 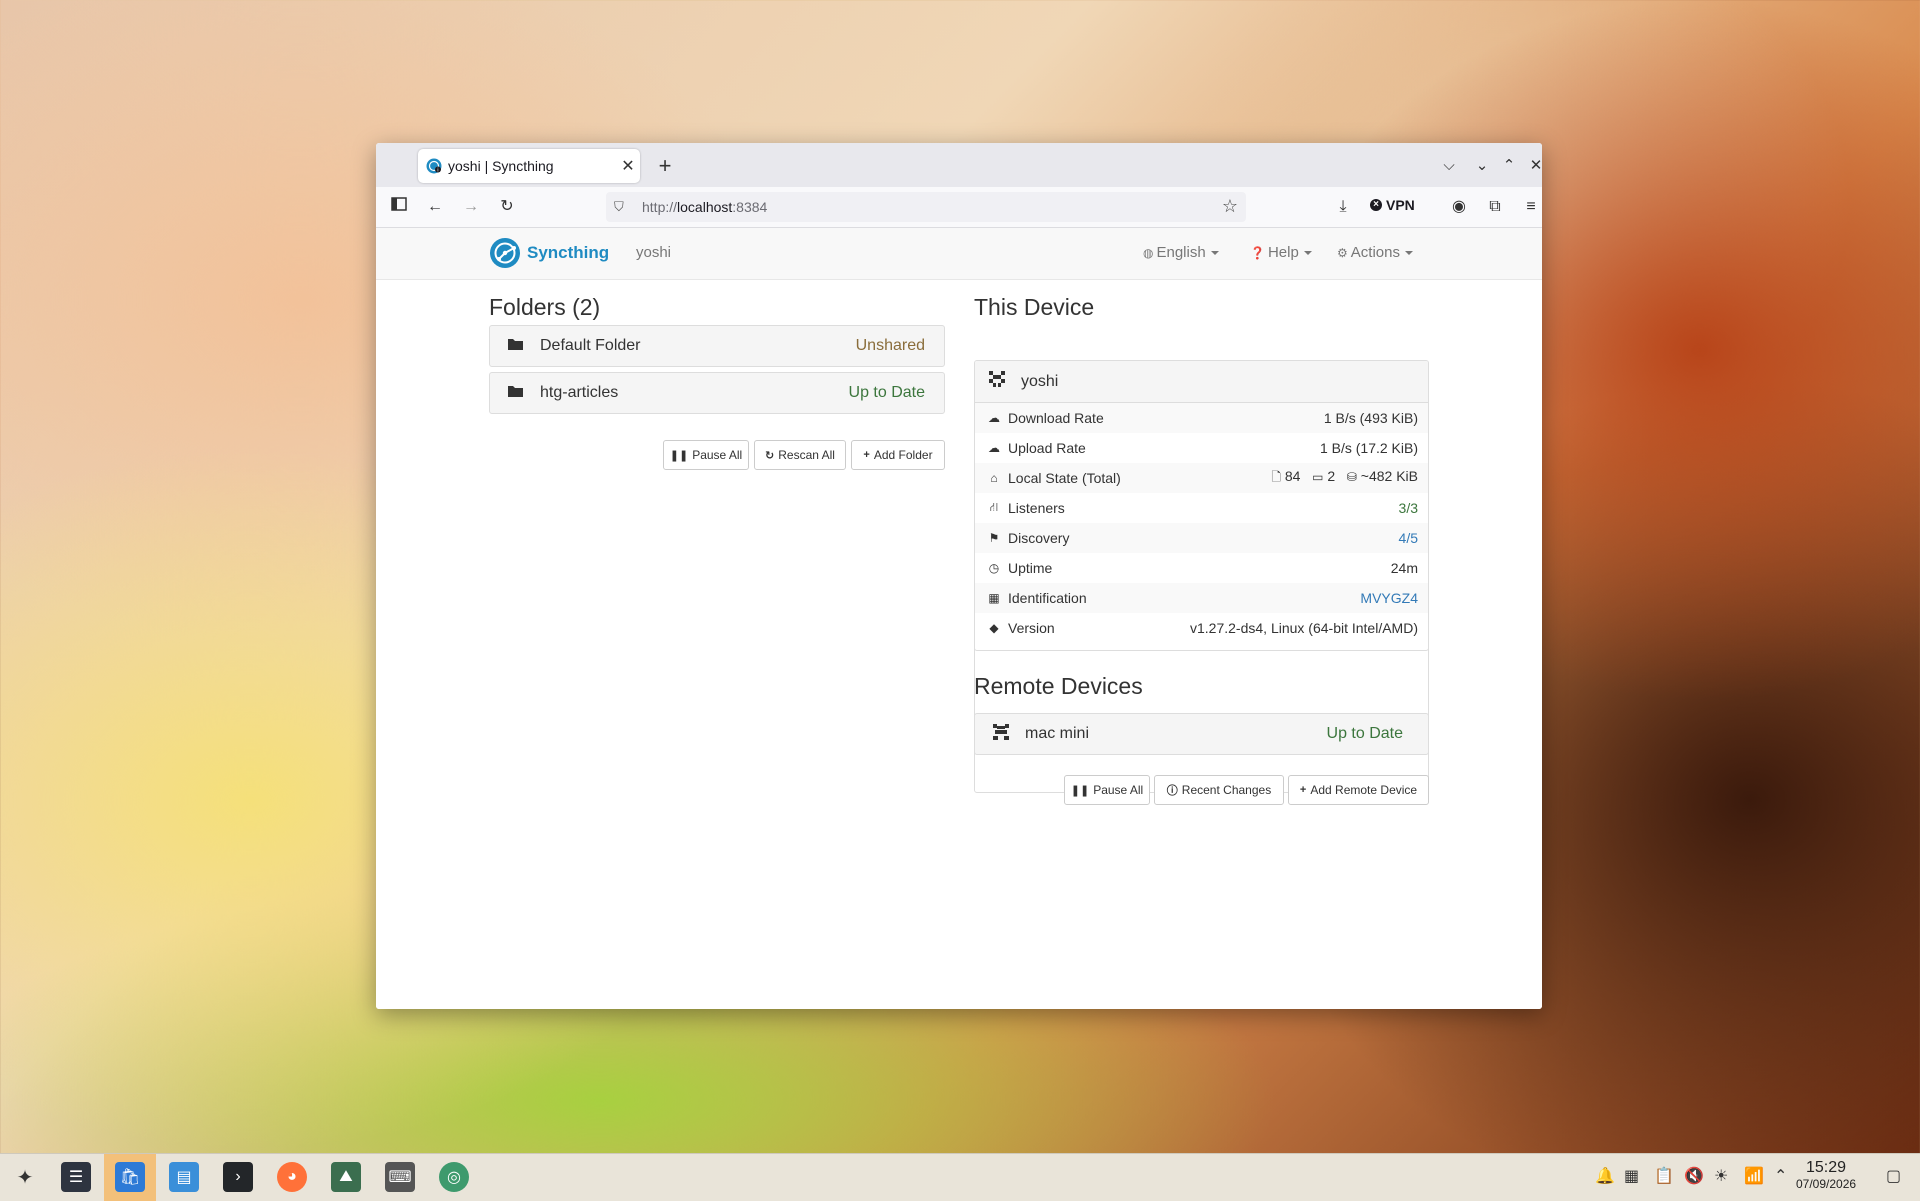 What do you see at coordinates (435, 207) in the screenshot?
I see `back-icon: ←` at bounding box center [435, 207].